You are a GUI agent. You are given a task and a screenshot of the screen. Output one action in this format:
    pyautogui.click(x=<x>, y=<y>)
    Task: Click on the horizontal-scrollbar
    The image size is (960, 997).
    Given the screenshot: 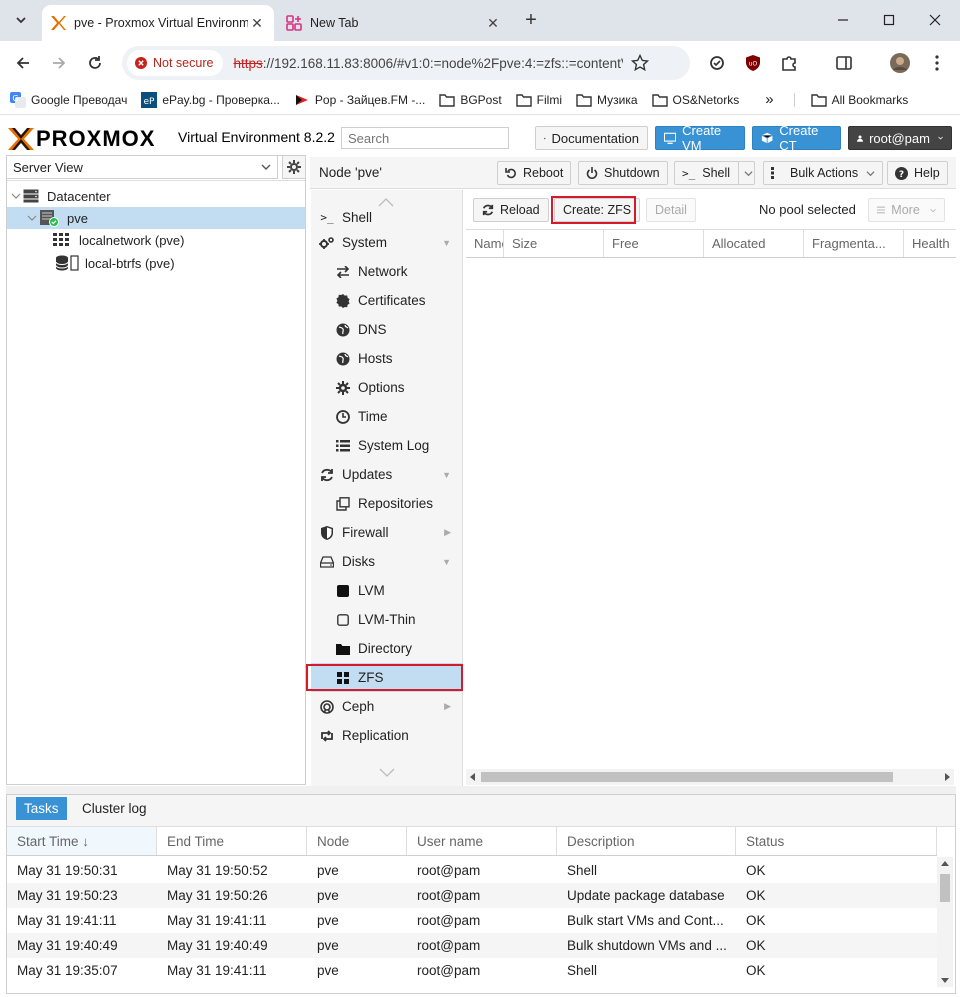 What is the action you would take?
    pyautogui.click(x=710, y=777)
    